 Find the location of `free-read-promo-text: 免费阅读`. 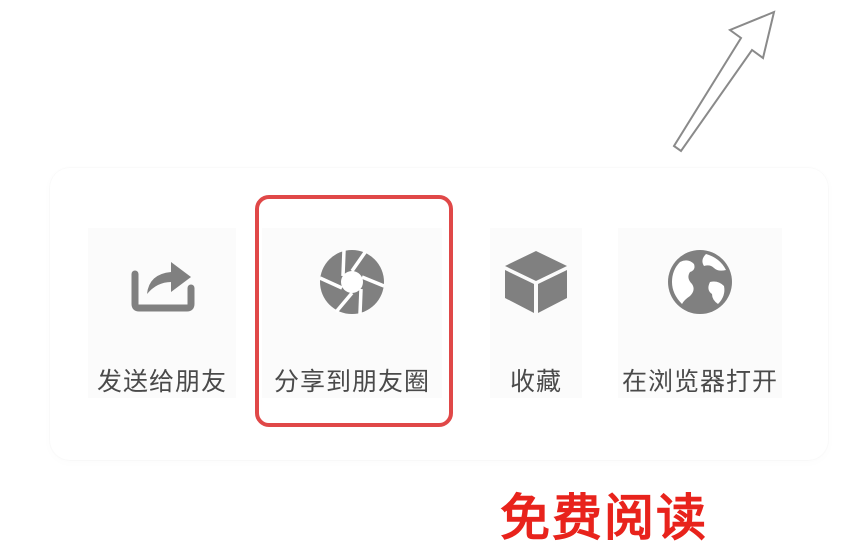

free-read-promo-text: 免费阅读 is located at coordinates (604, 517).